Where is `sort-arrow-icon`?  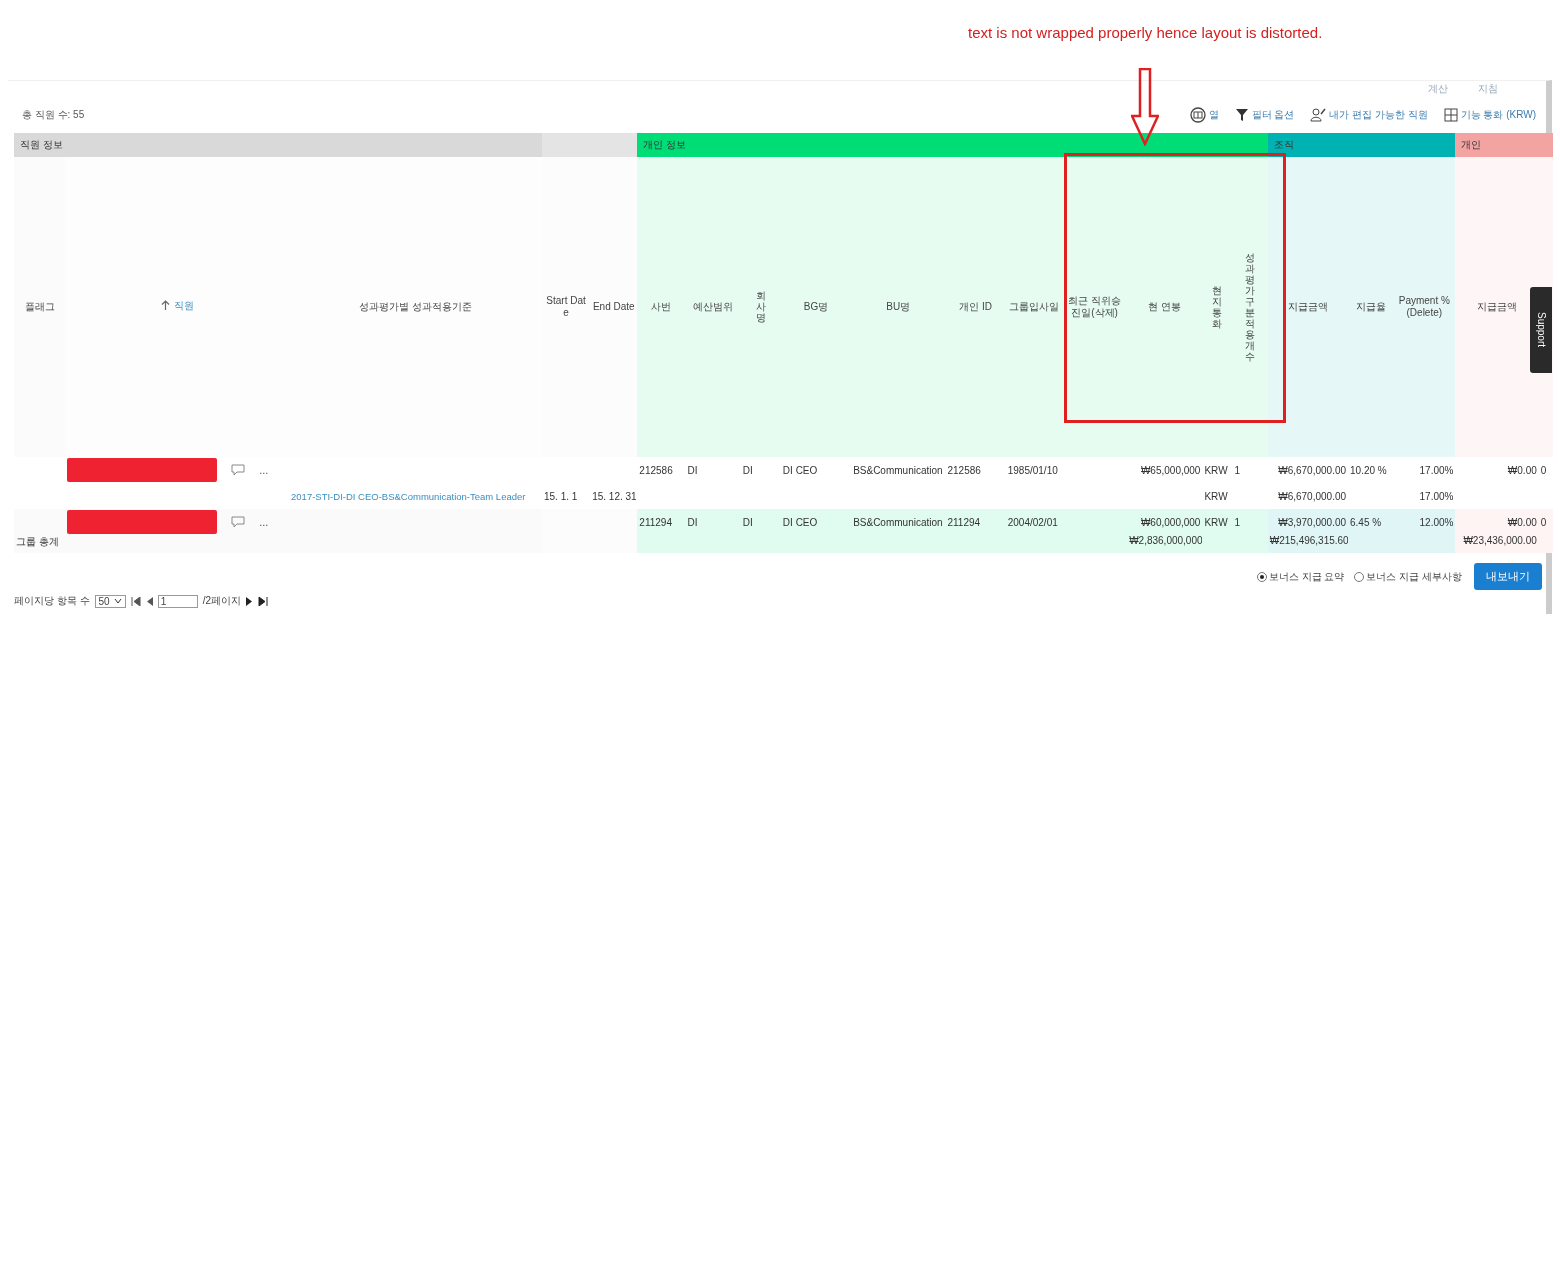 sort-arrow-icon is located at coordinates (165, 306).